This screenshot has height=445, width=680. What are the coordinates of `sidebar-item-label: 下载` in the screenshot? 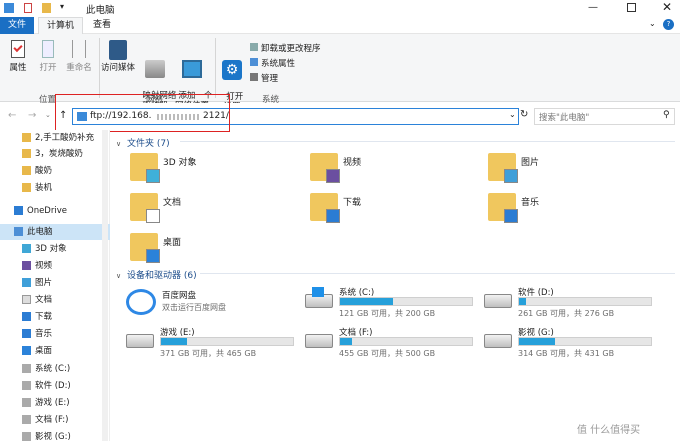 It's located at (44, 317).